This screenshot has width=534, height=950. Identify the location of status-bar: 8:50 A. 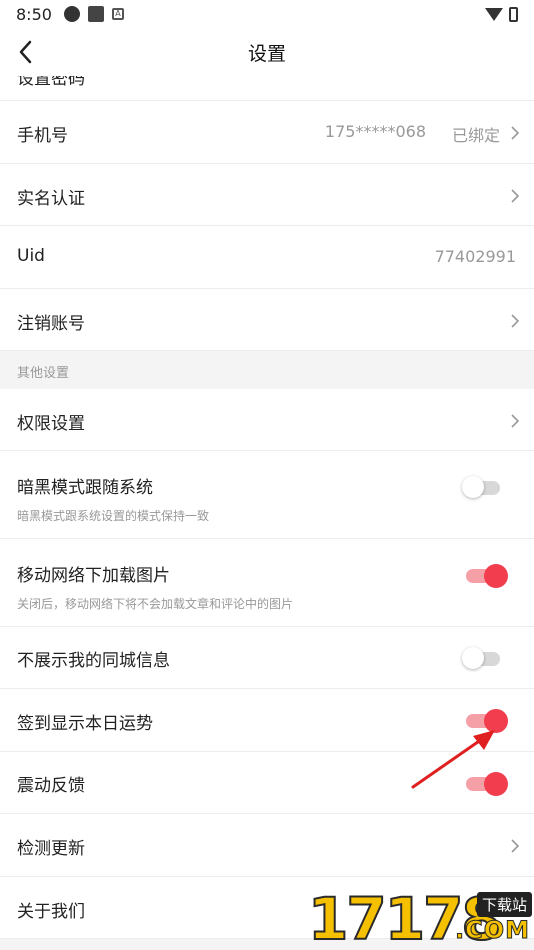
(267, 14).